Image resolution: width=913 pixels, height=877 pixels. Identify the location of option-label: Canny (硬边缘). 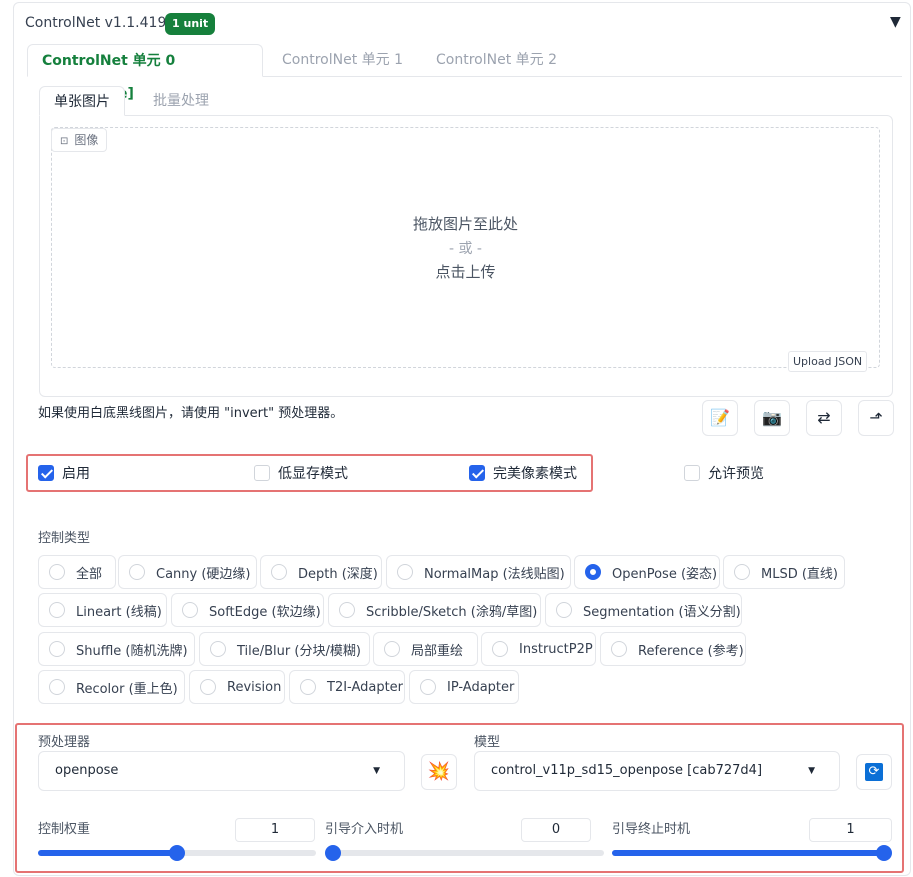
(203, 574).